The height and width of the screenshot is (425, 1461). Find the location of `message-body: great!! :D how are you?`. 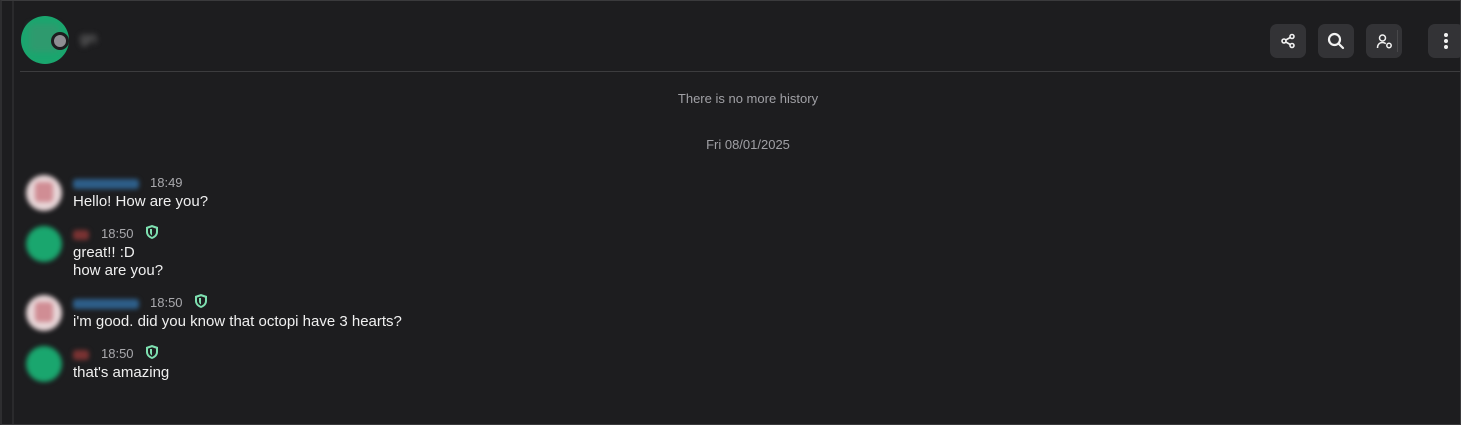

message-body: great!! :D how are you? is located at coordinates (118, 261).